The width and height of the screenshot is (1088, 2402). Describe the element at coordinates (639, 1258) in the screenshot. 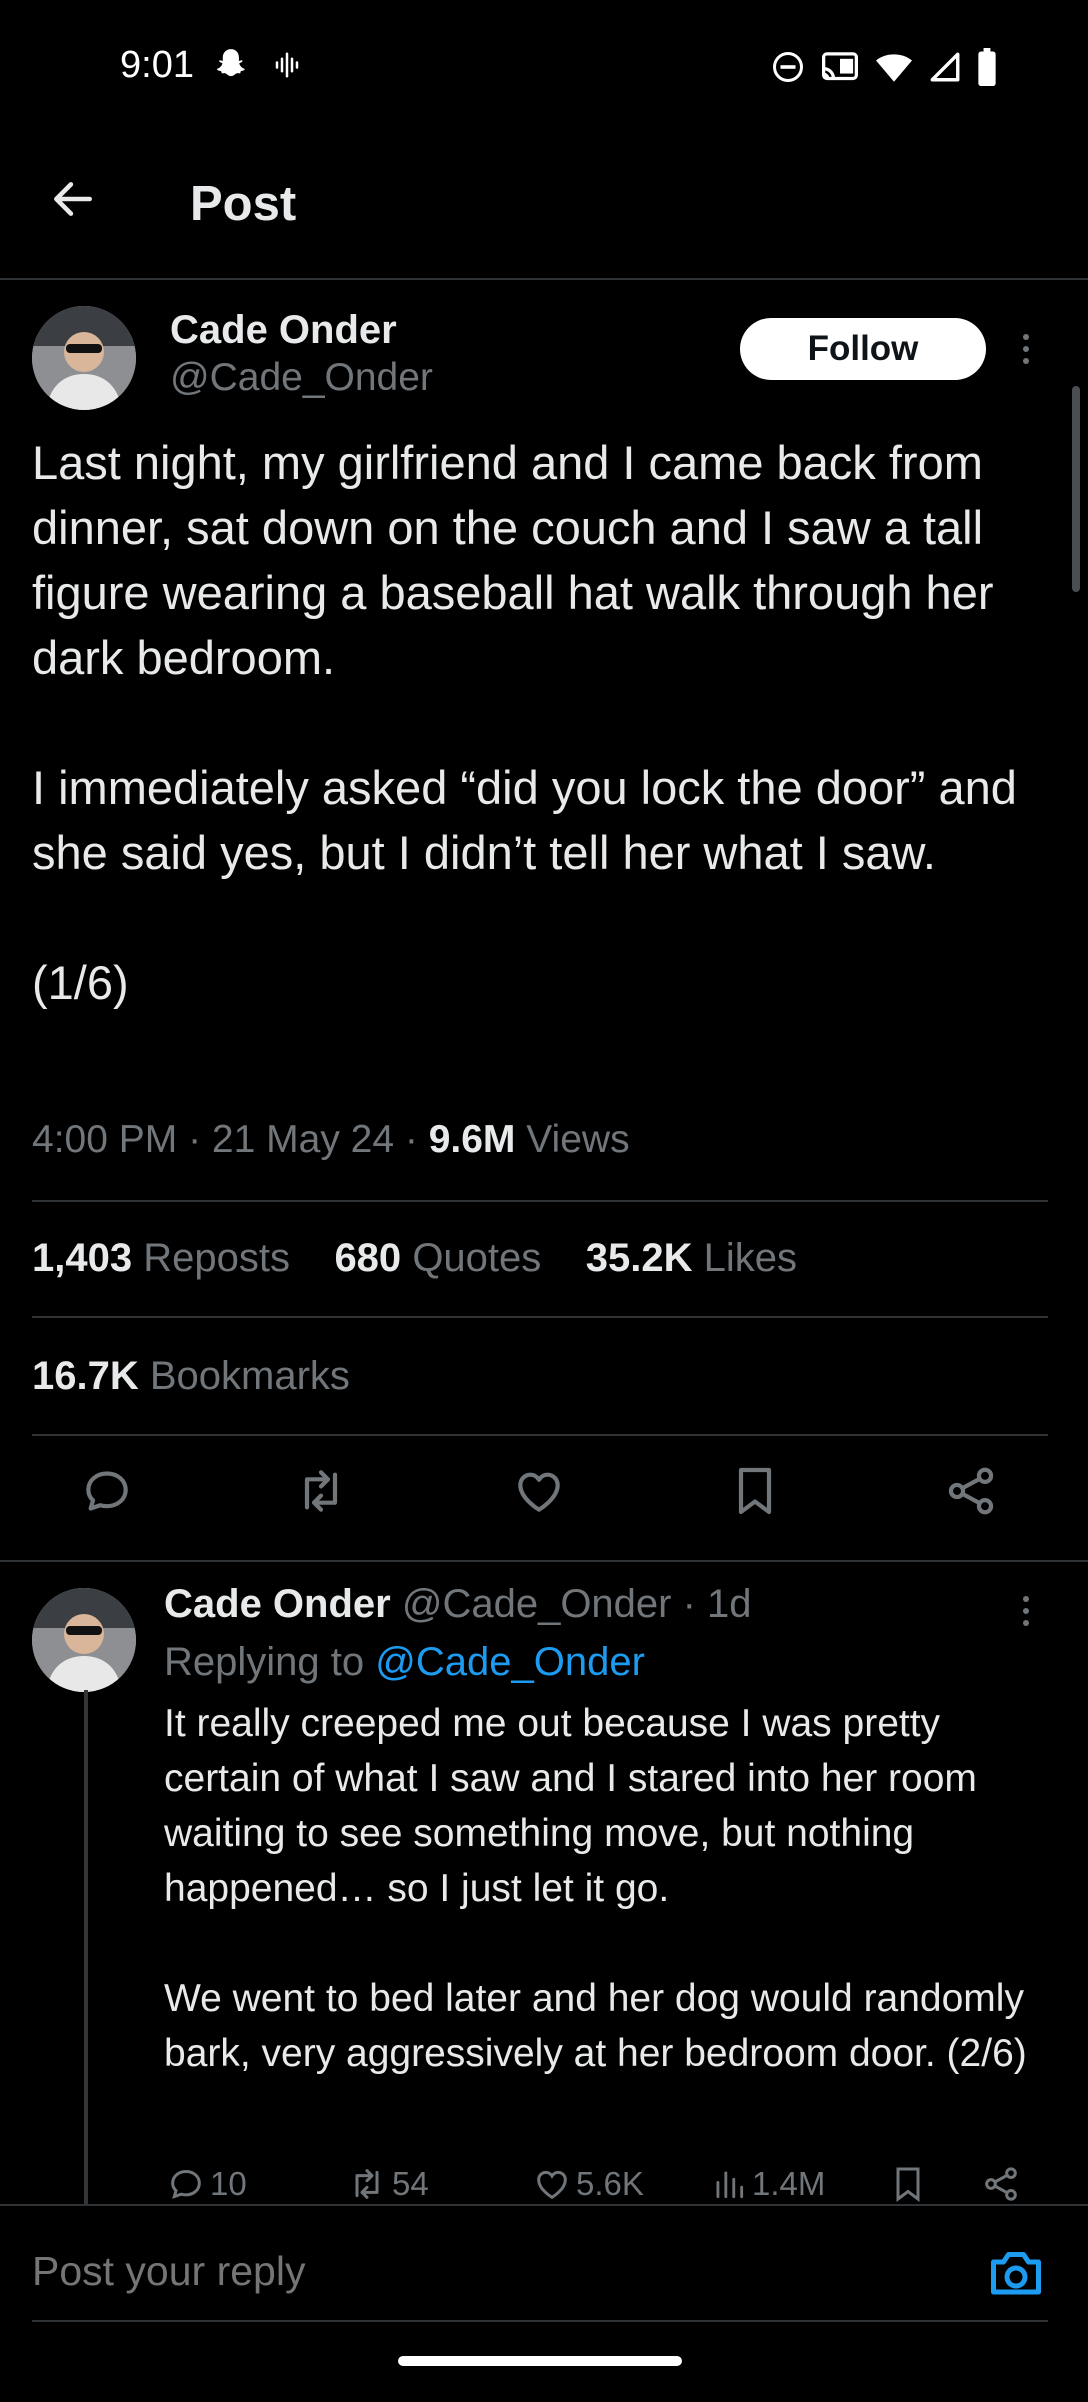

I see `likes-count: 35.2K` at that location.